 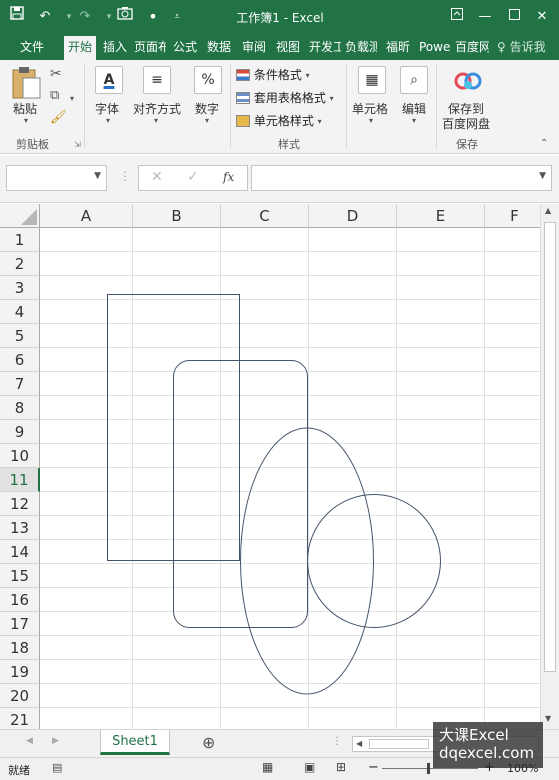 What do you see at coordinates (158, 95) in the screenshot?
I see `alignment-button: ≡ 对齐方式 ▾` at bounding box center [158, 95].